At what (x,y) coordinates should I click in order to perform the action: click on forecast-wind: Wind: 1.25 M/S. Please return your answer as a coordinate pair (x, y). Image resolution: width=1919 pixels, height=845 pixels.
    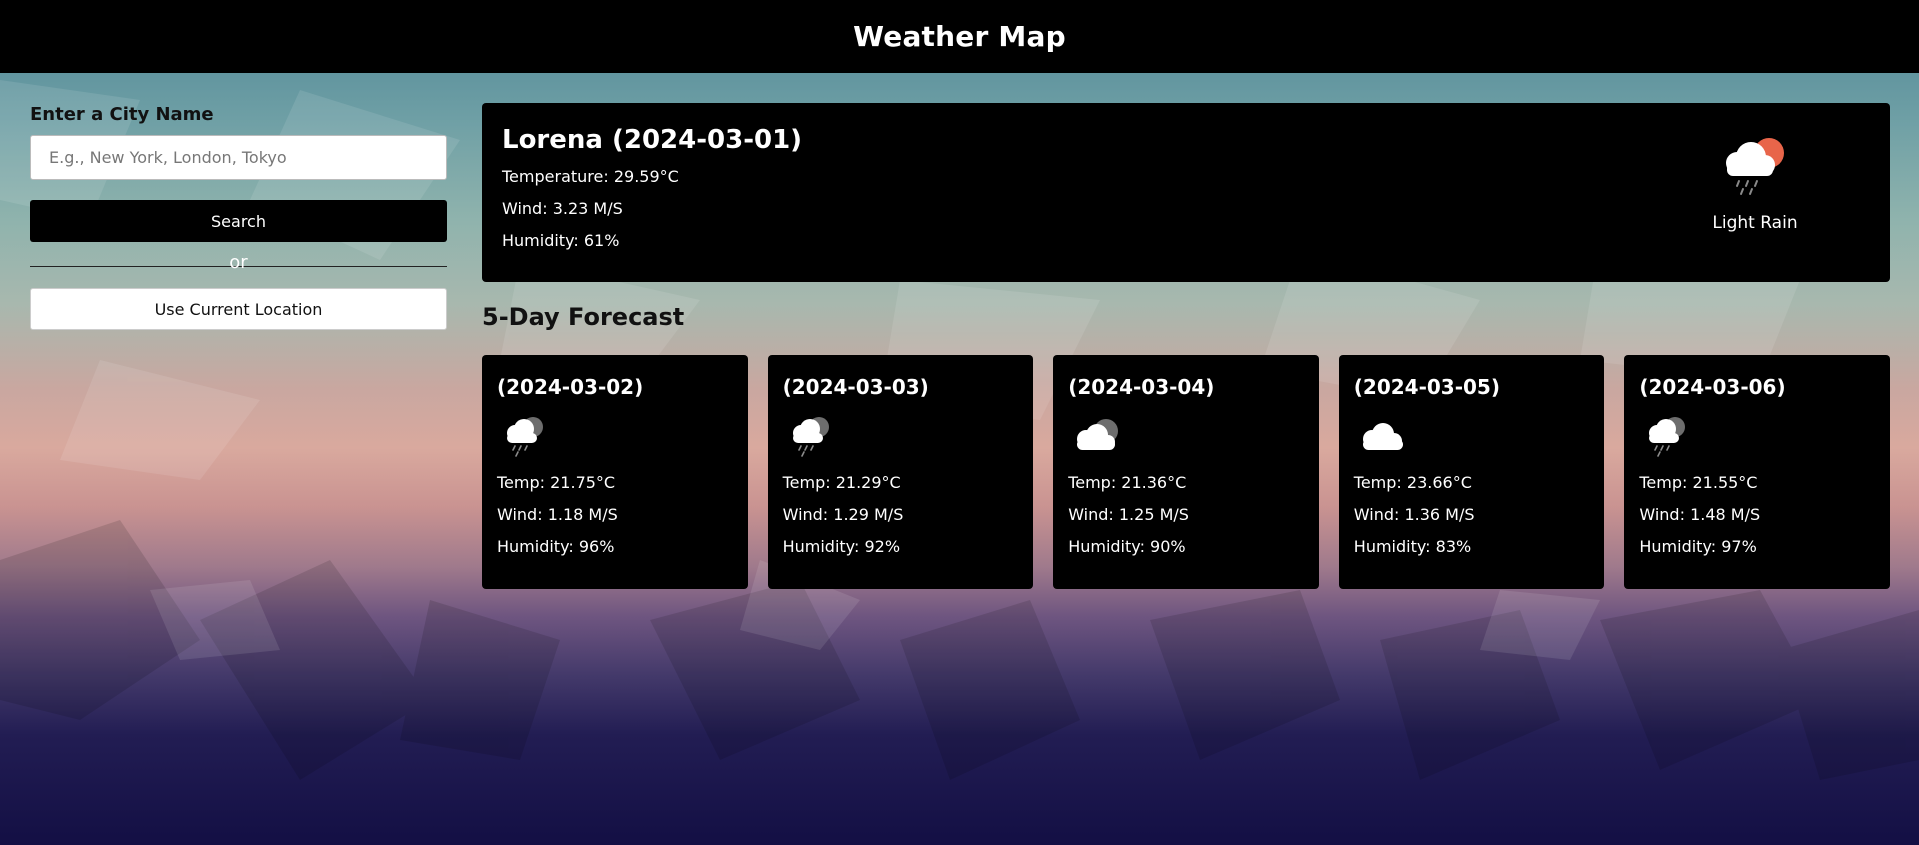
    Looking at the image, I should click on (1128, 514).